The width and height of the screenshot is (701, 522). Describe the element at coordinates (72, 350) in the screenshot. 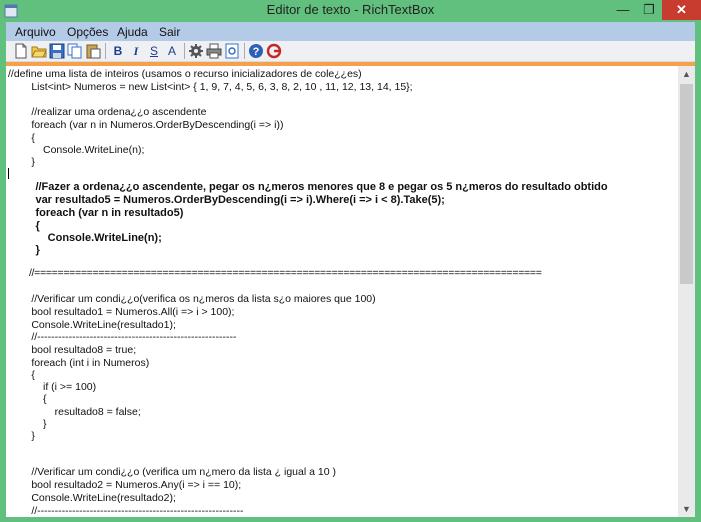

I see `code-line: bool resultado8 = true;` at that location.